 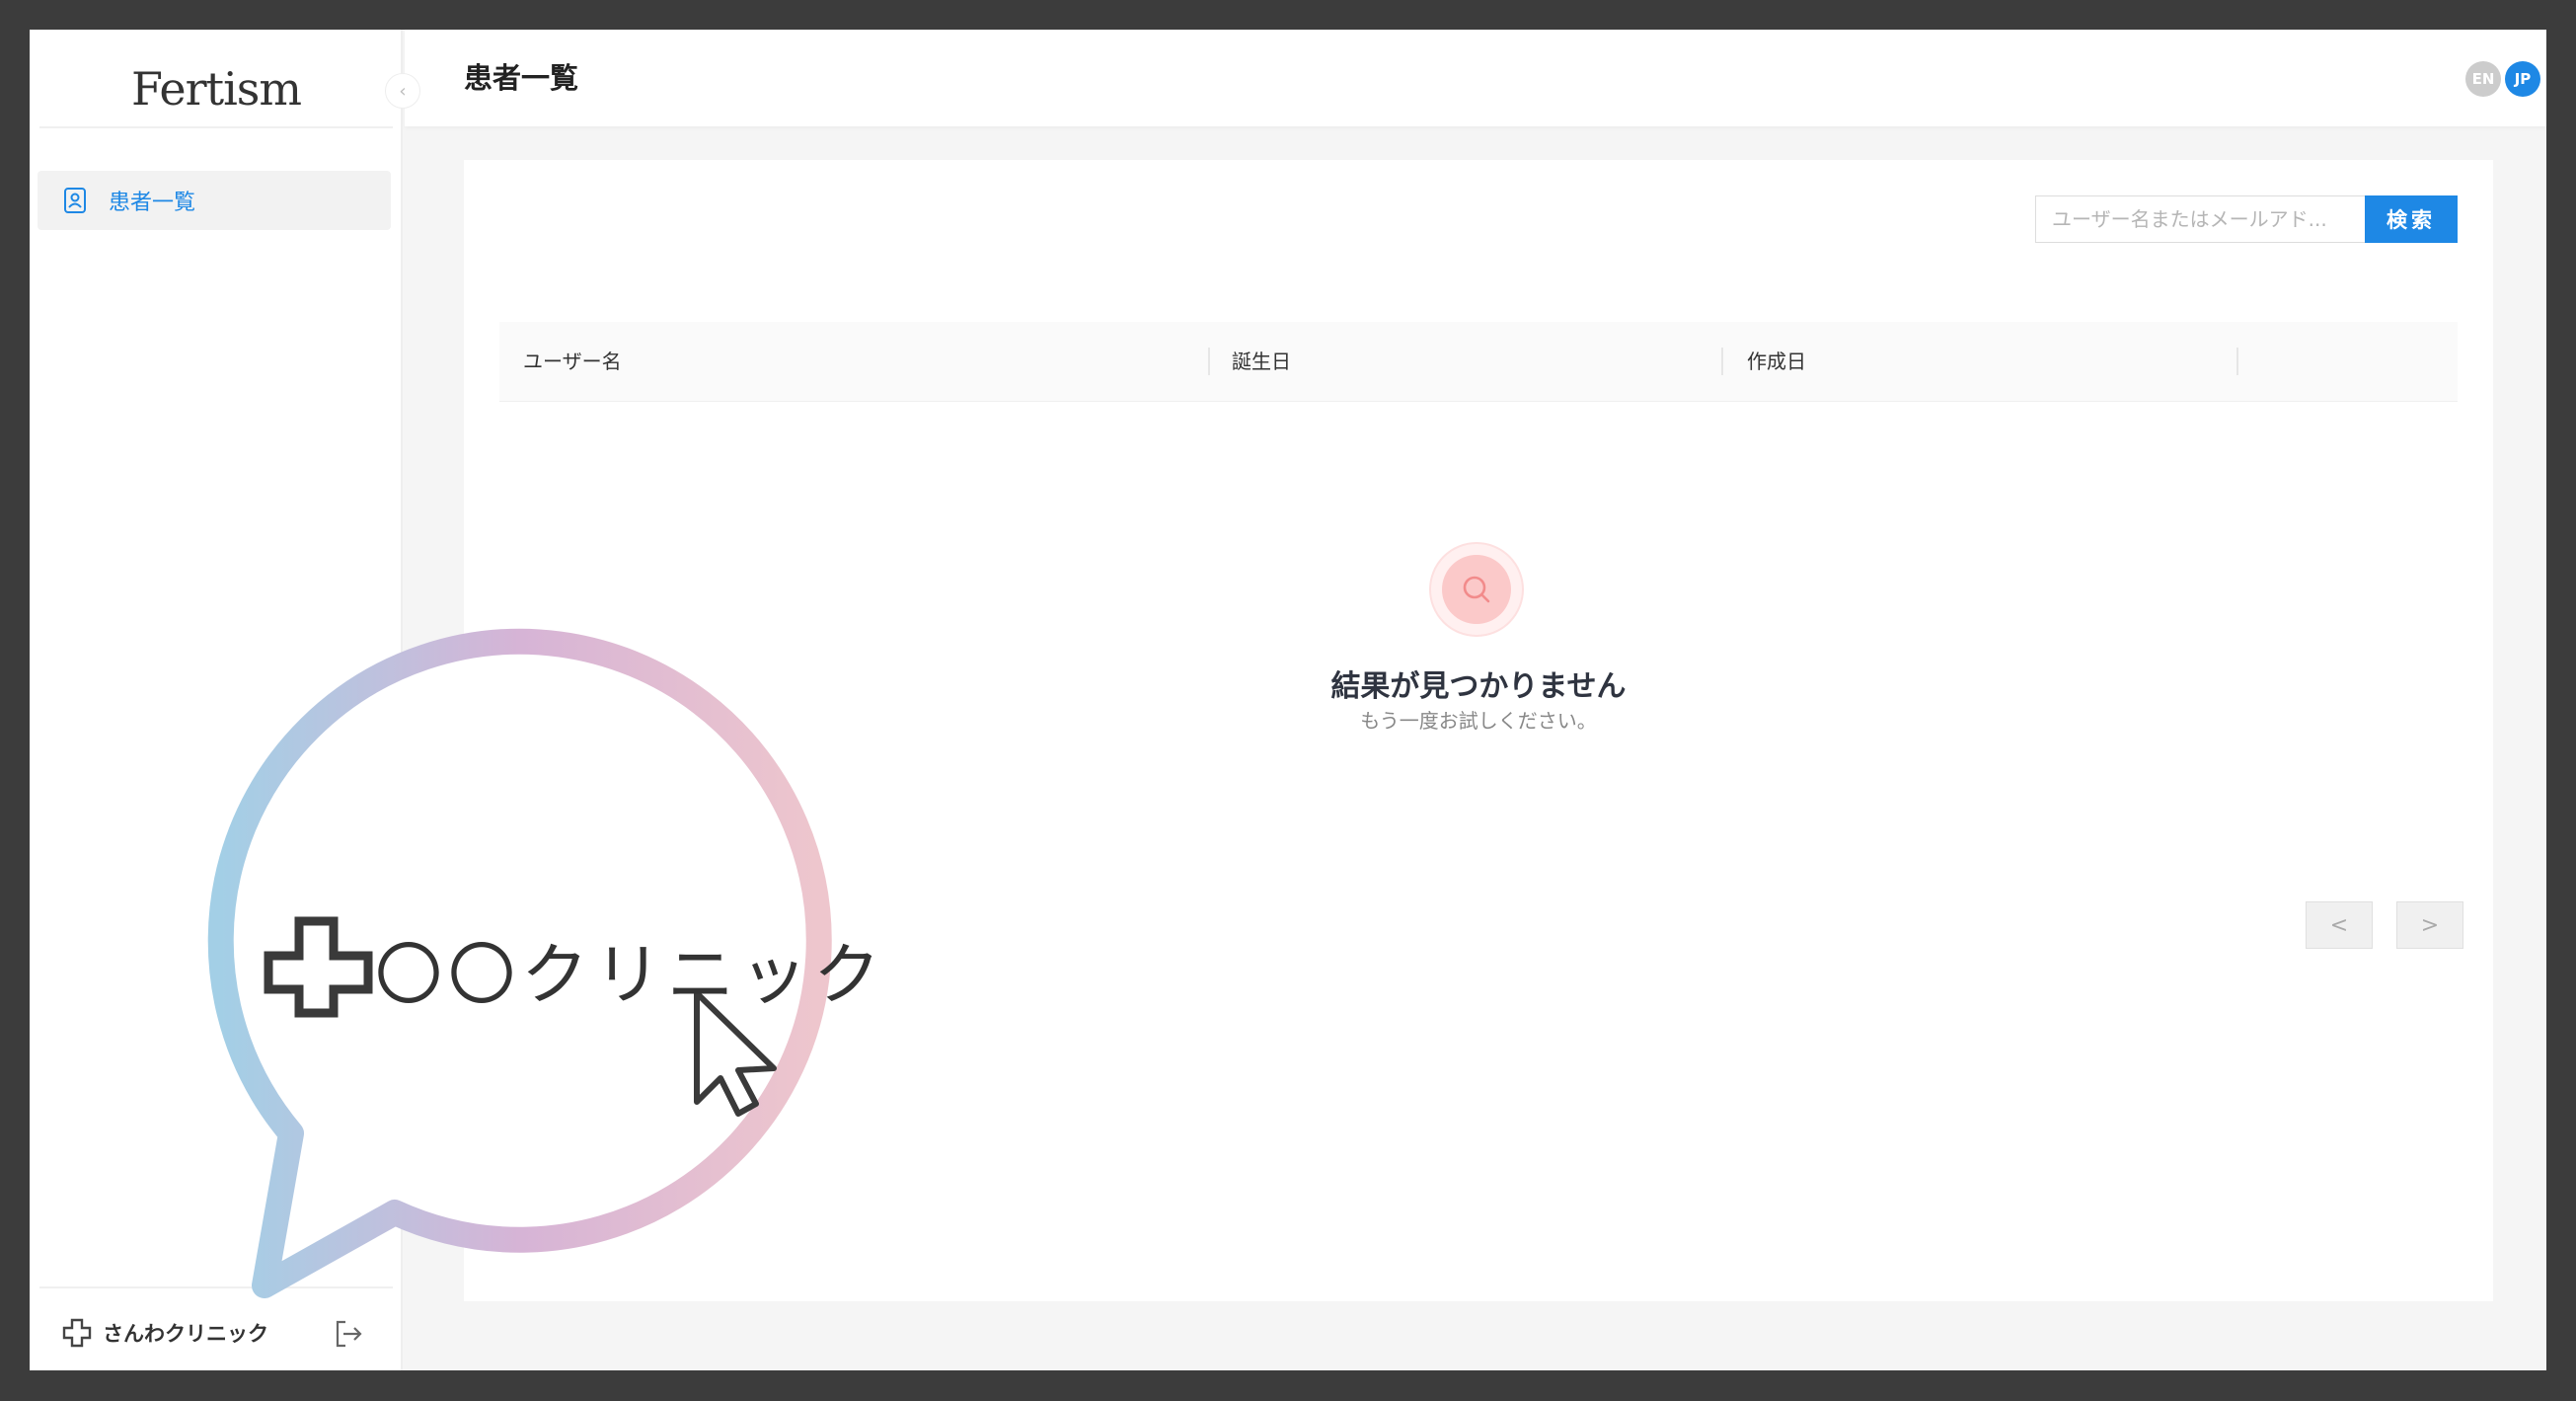 I want to click on chevron-left-icon: ‹, so click(x=403, y=91).